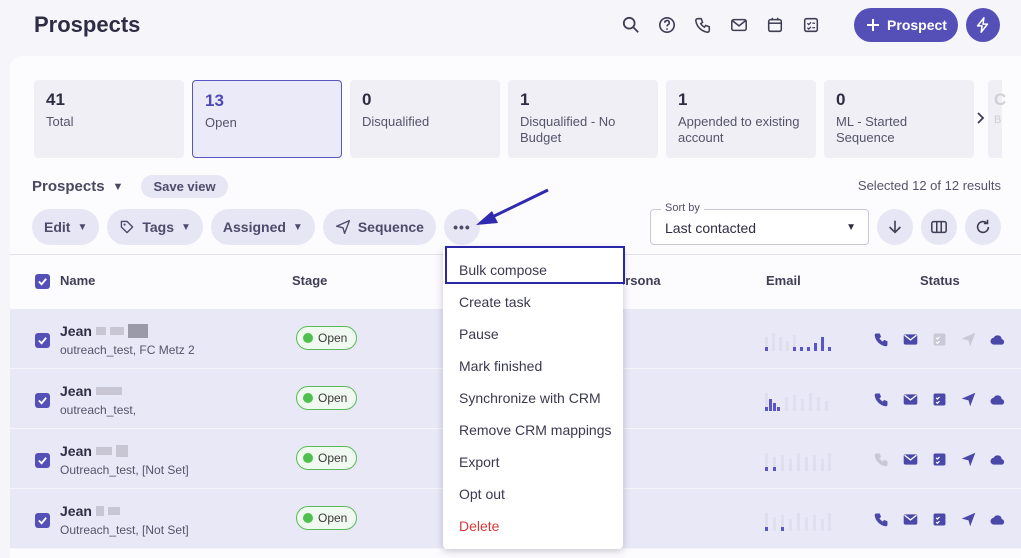  I want to click on help-icon, so click(667, 25).